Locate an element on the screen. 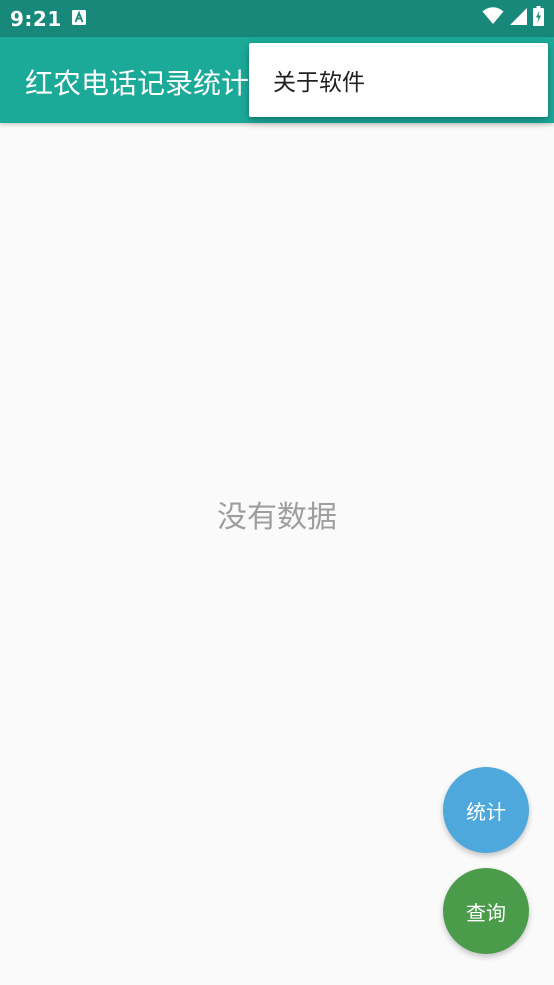 The width and height of the screenshot is (554, 985). overflow-menu: 关于软件 is located at coordinates (398, 80).